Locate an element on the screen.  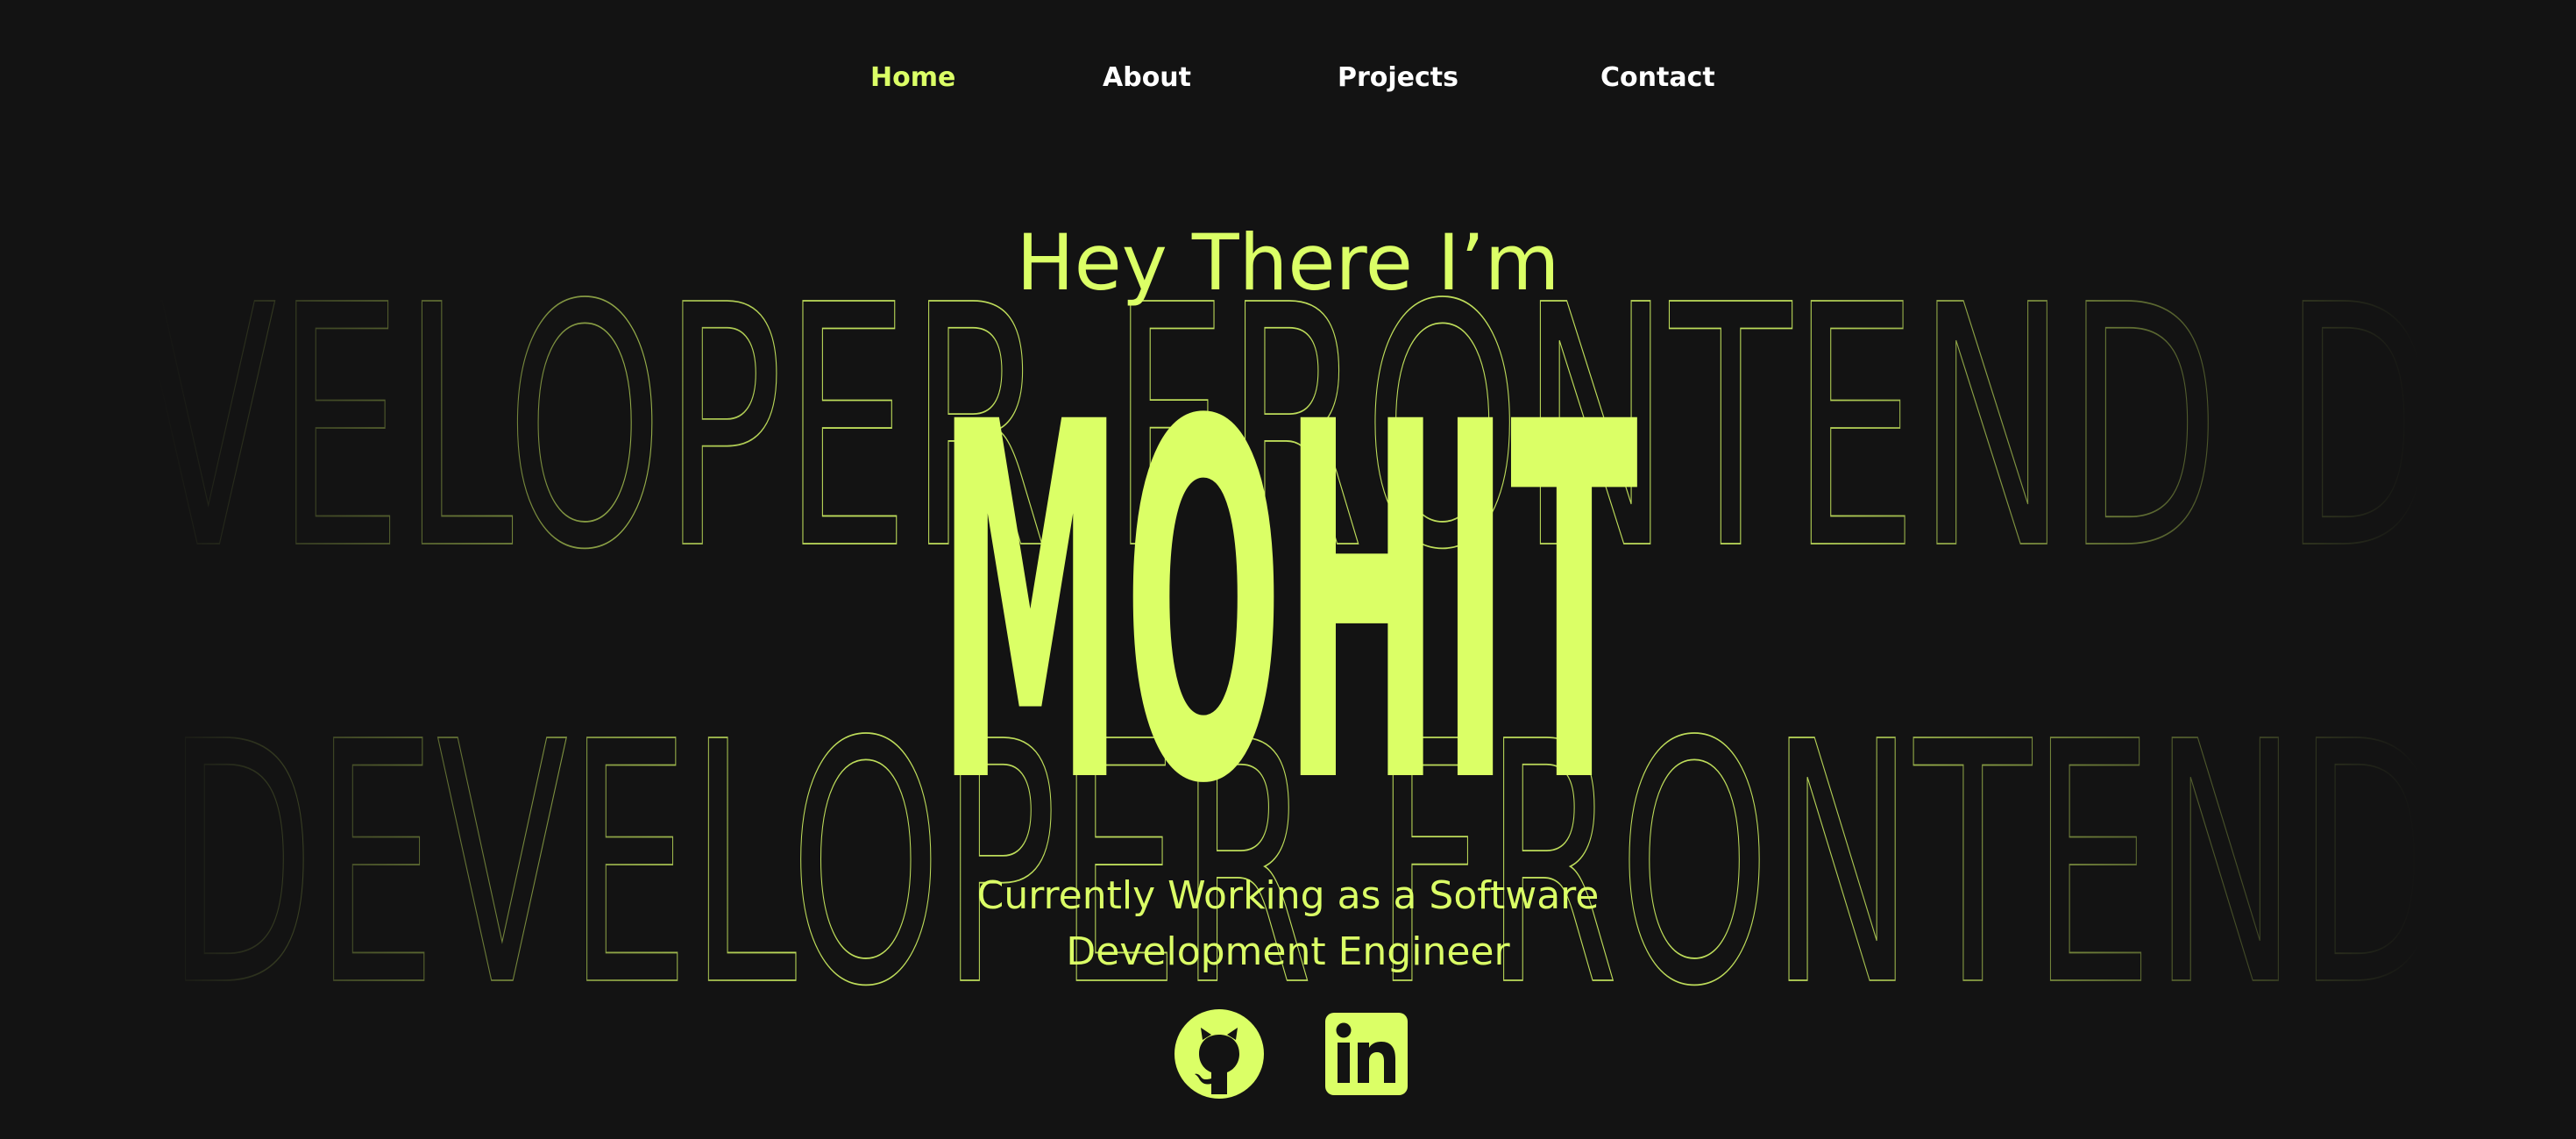
linkedin-icon is located at coordinates (1366, 1054).